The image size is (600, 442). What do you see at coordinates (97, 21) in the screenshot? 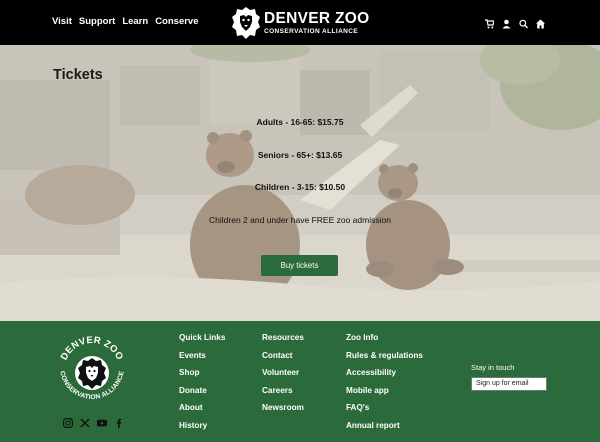
I see `nav-support: Support` at bounding box center [97, 21].